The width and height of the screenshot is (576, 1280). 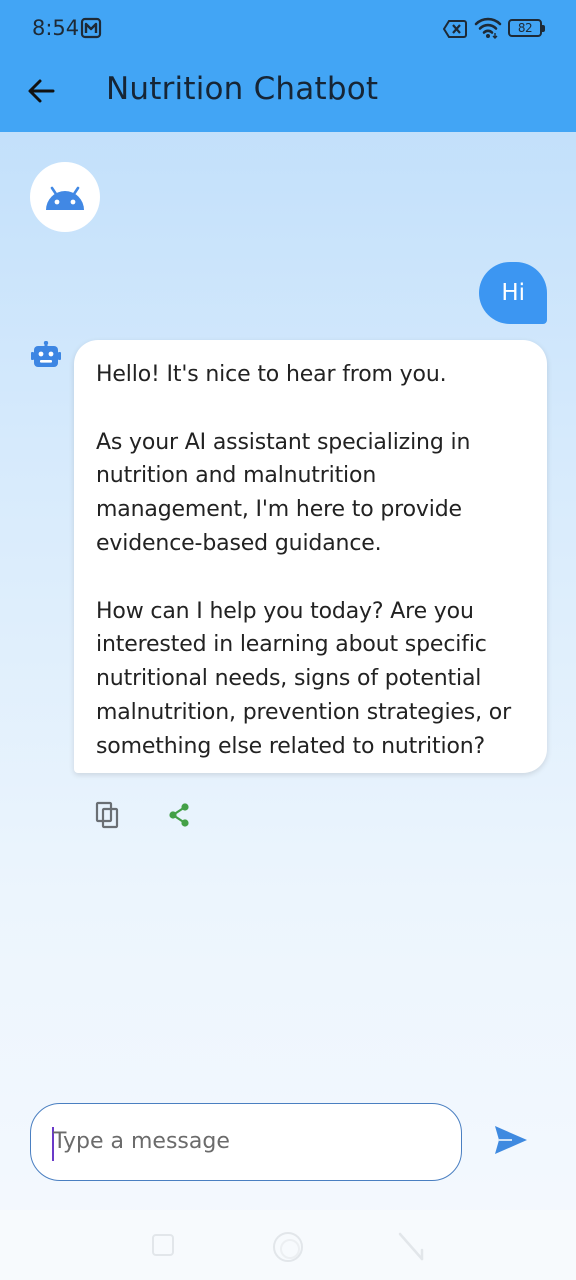 I want to click on notification-app-icon, so click(x=91, y=28).